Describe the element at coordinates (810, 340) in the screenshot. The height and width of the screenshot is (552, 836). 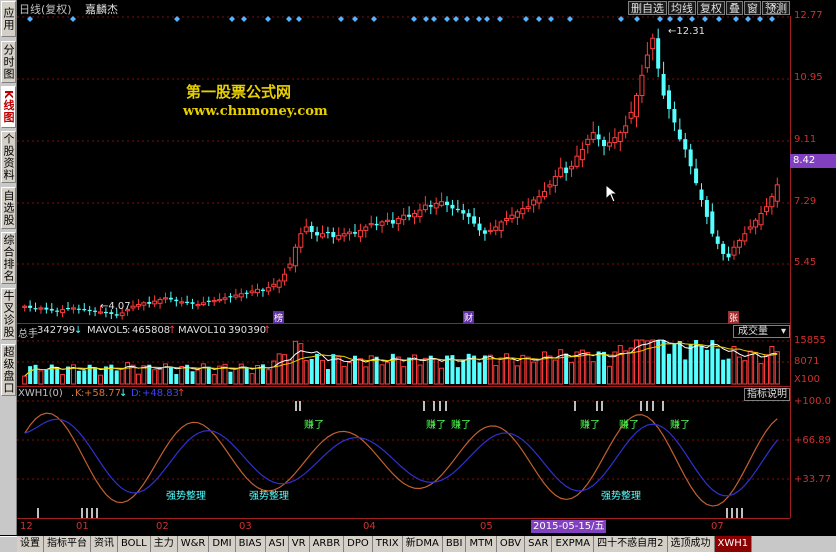
I see `volume-axis-label: 15855` at that location.